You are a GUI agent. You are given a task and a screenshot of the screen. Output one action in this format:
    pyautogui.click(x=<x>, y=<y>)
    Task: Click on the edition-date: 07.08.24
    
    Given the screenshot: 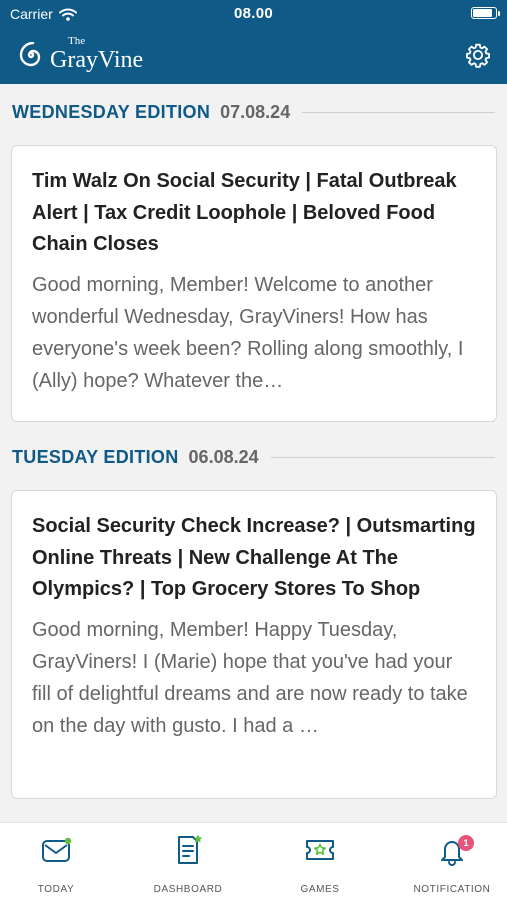 What is the action you would take?
    pyautogui.click(x=255, y=111)
    